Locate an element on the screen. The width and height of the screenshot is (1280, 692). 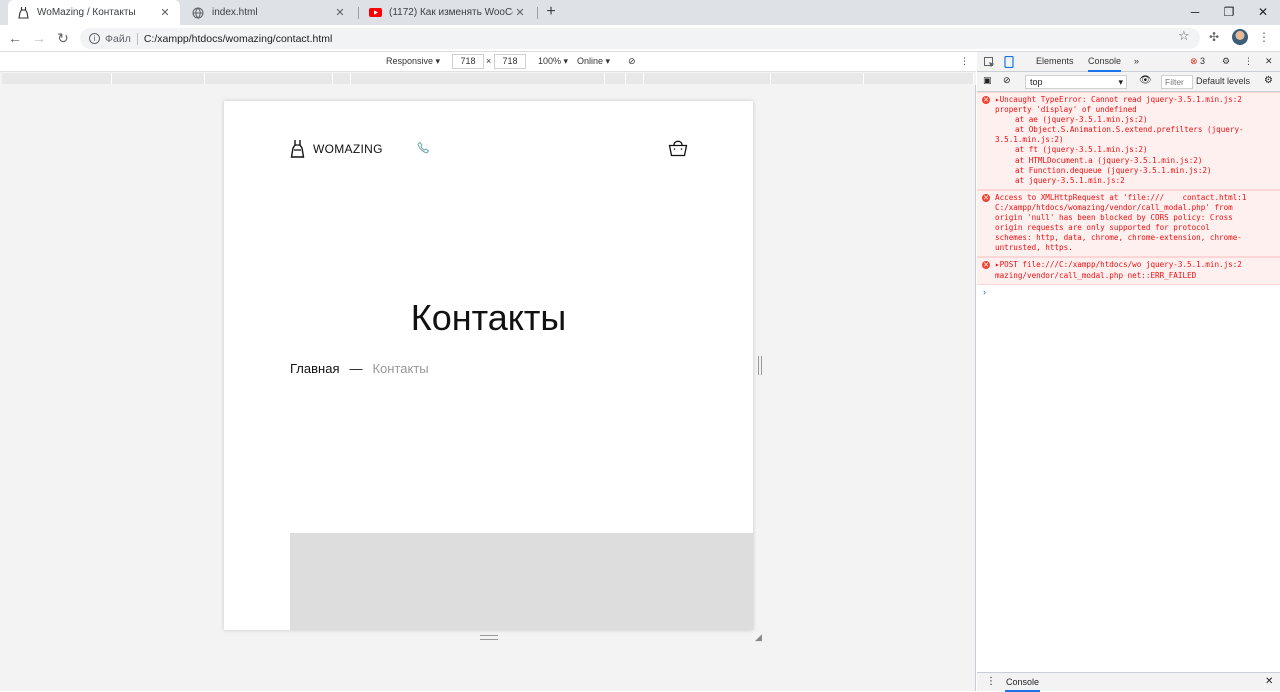
eye-icon: 👁 is located at coordinates (1145, 80).